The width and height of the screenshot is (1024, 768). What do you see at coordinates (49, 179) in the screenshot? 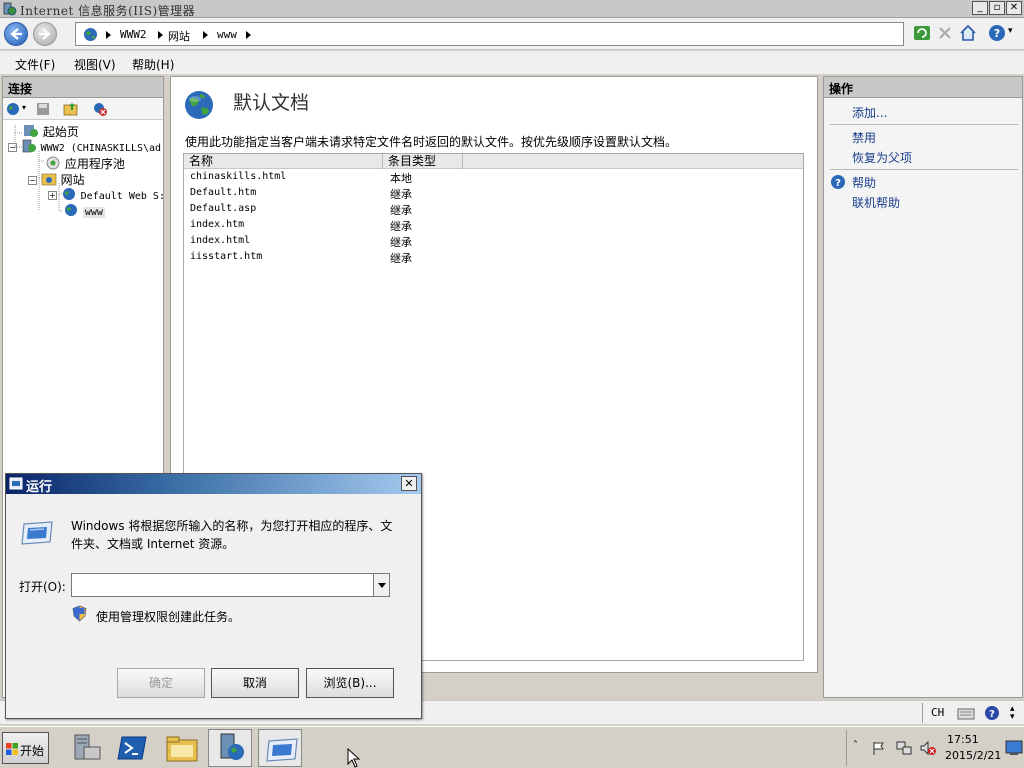
I see `sites-folder-icon` at bounding box center [49, 179].